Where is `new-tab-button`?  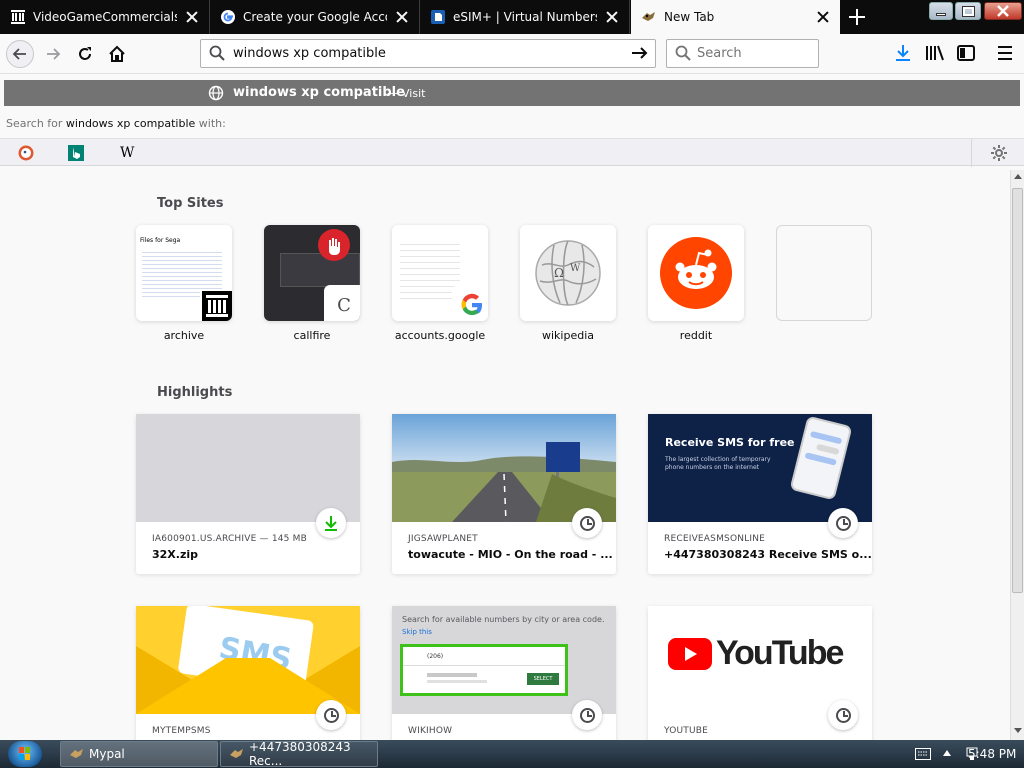
new-tab-button is located at coordinates (857, 17).